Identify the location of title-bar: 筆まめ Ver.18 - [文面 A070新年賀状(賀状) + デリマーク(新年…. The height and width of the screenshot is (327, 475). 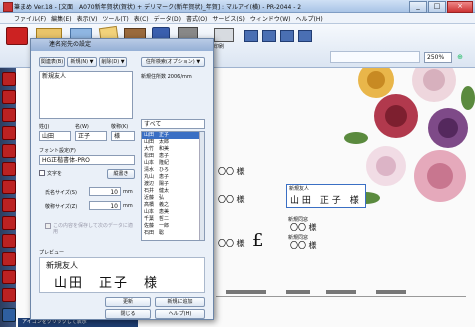
(237, 6).